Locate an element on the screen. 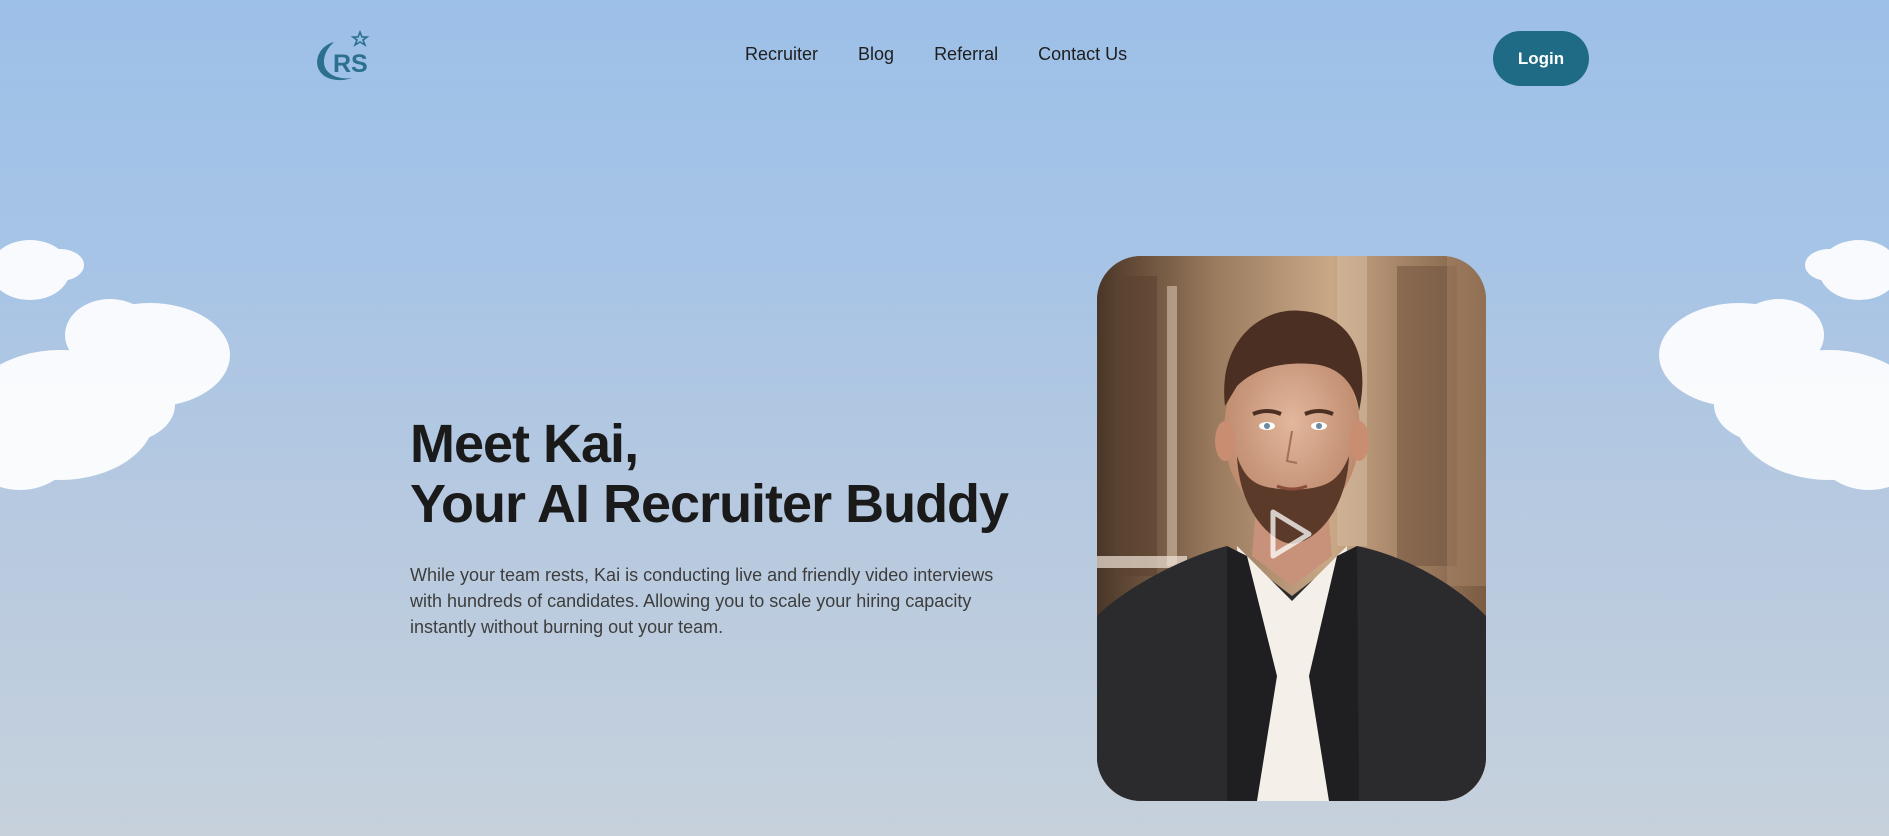  rs-logo-icon: RS is located at coordinates (342, 57).